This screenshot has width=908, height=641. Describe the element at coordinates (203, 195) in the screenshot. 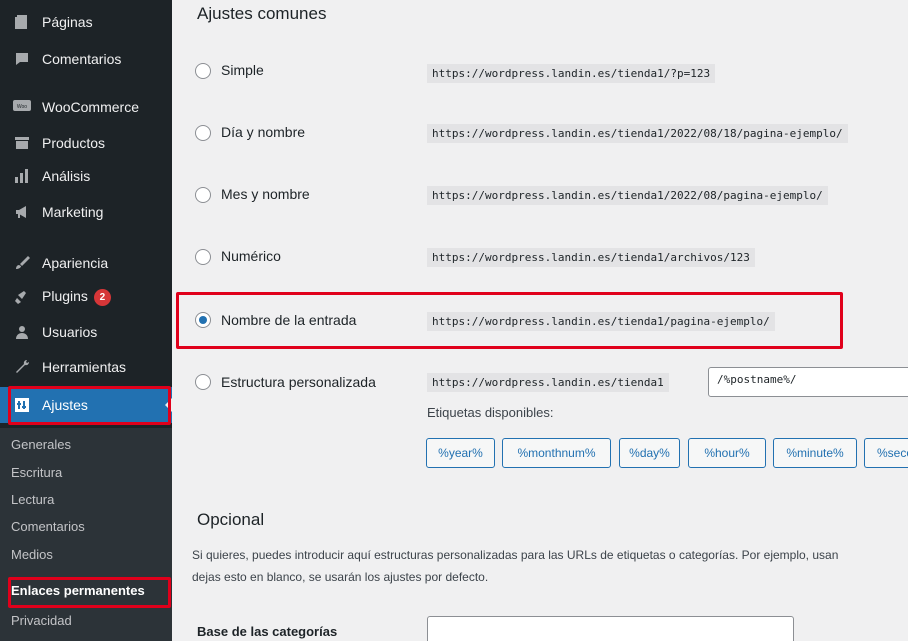

I see `radio-mes-nombre` at that location.